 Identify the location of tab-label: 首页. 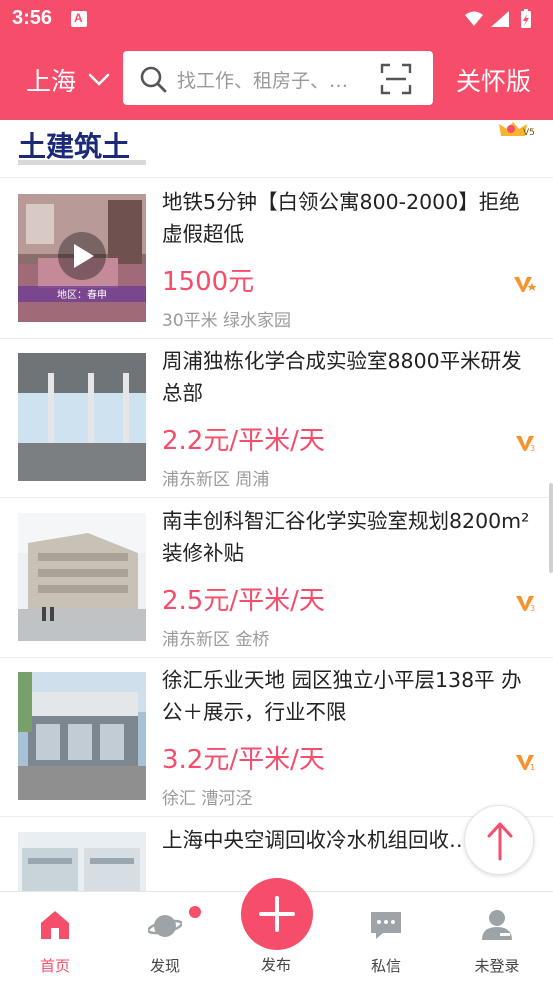
(54, 966).